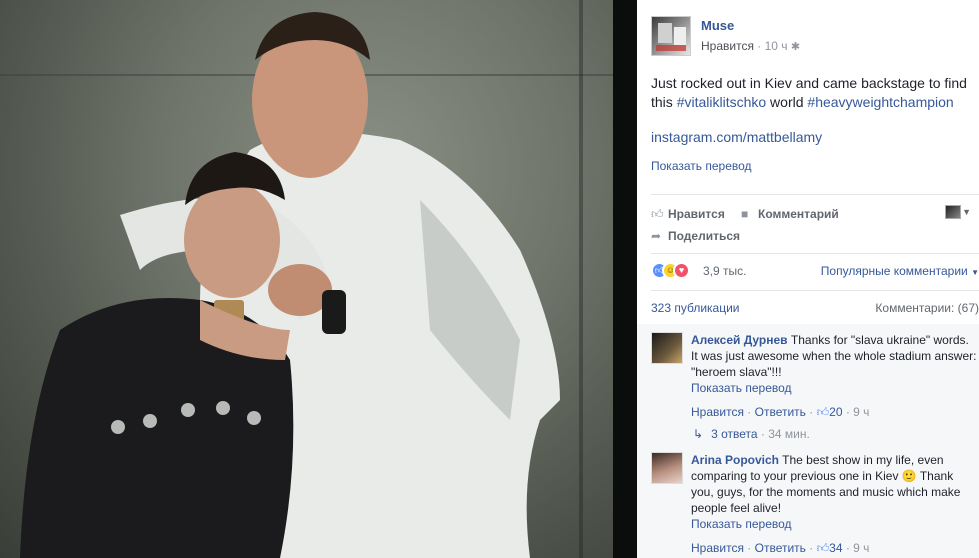 Image resolution: width=979 pixels, height=558 pixels. What do you see at coordinates (927, 308) in the screenshot?
I see `comments-count: Комментарии: (67)` at bounding box center [927, 308].